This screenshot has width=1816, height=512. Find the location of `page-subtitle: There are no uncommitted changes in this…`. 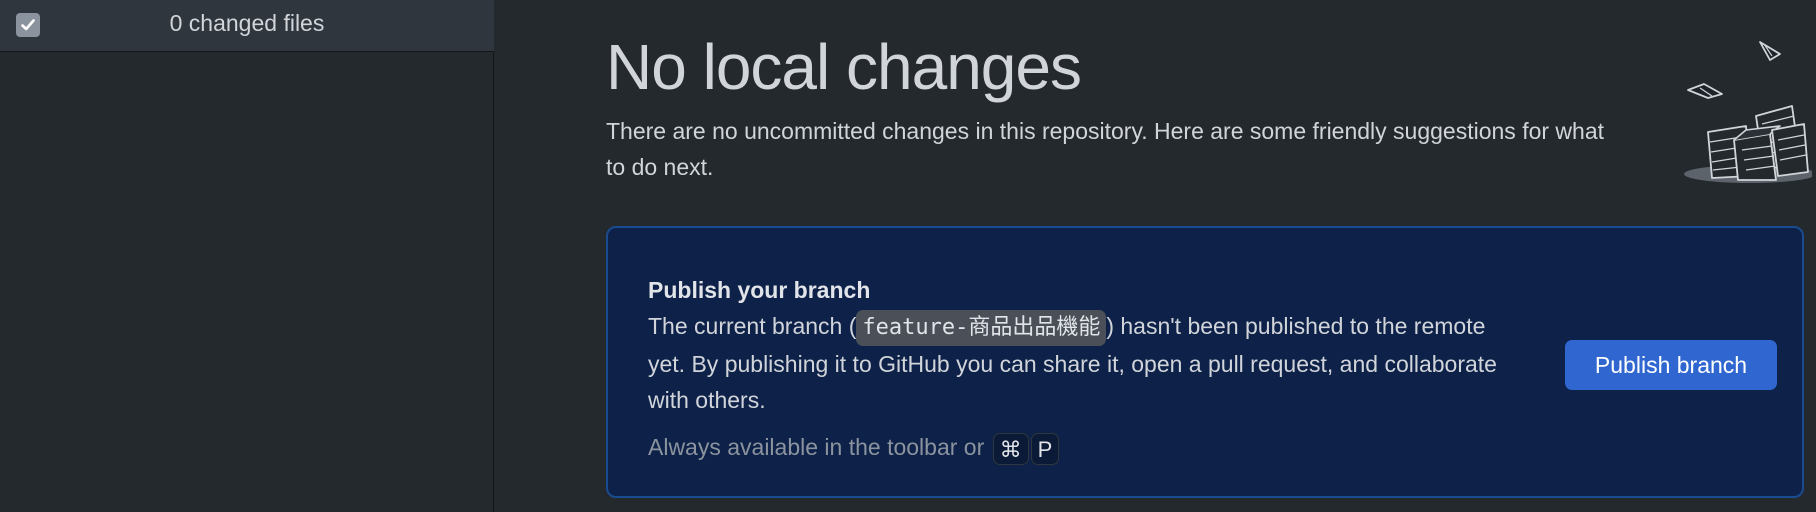

page-subtitle: There are no uncommitted changes in this… is located at coordinates (1105, 149).